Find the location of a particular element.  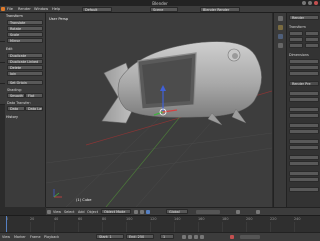

transform-header: Transform is located at coordinates (14, 16).